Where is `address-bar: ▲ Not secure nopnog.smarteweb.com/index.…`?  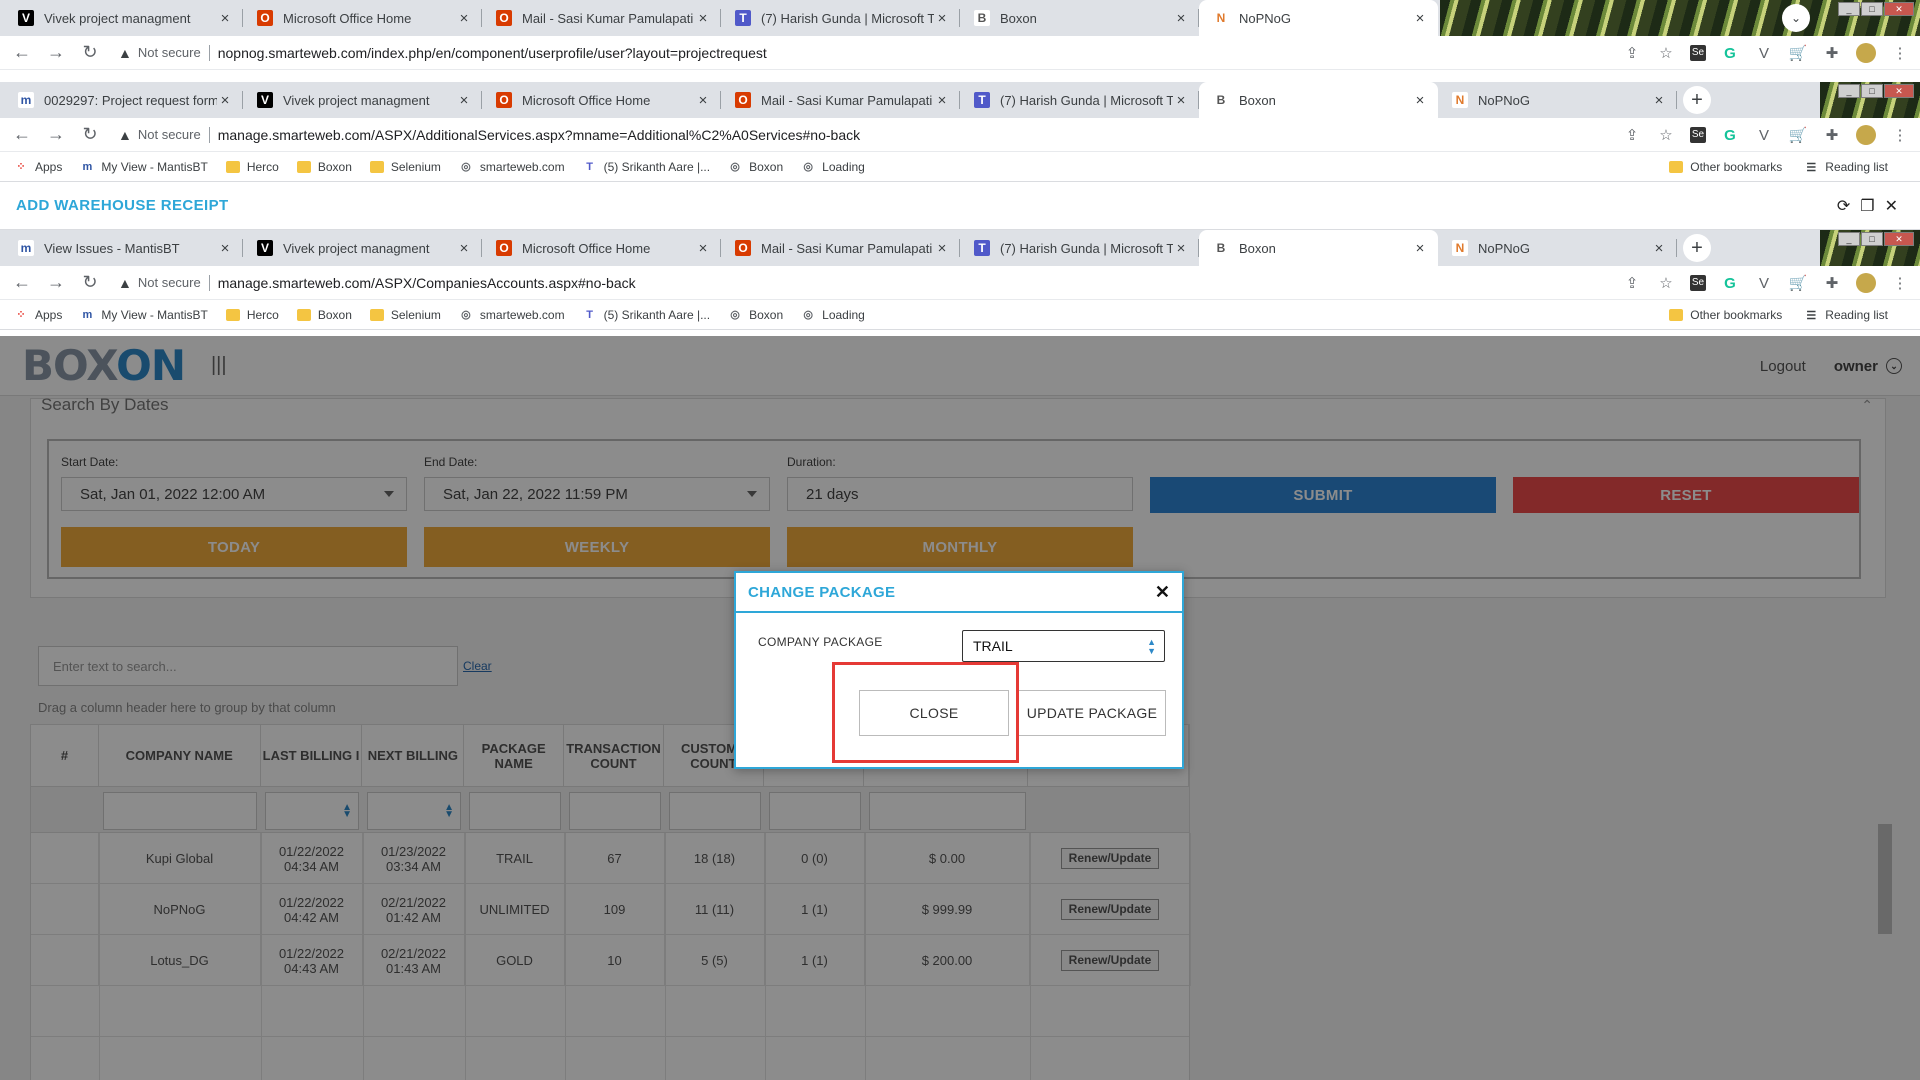 address-bar: ▲ Not secure nopnog.smarteweb.com/index.… is located at coordinates (860, 53).